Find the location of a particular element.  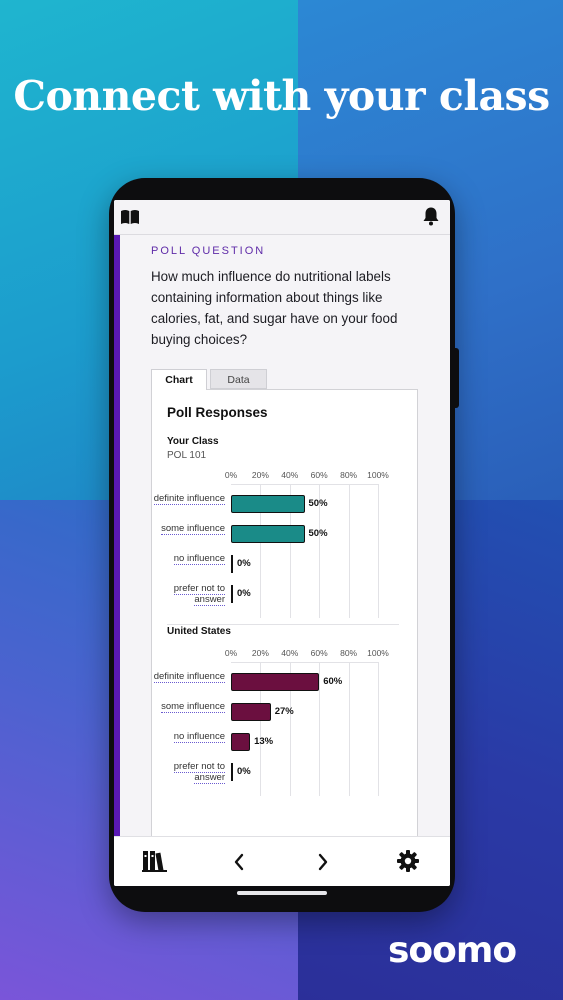

headline: Connect with your class is located at coordinates (281, 96).